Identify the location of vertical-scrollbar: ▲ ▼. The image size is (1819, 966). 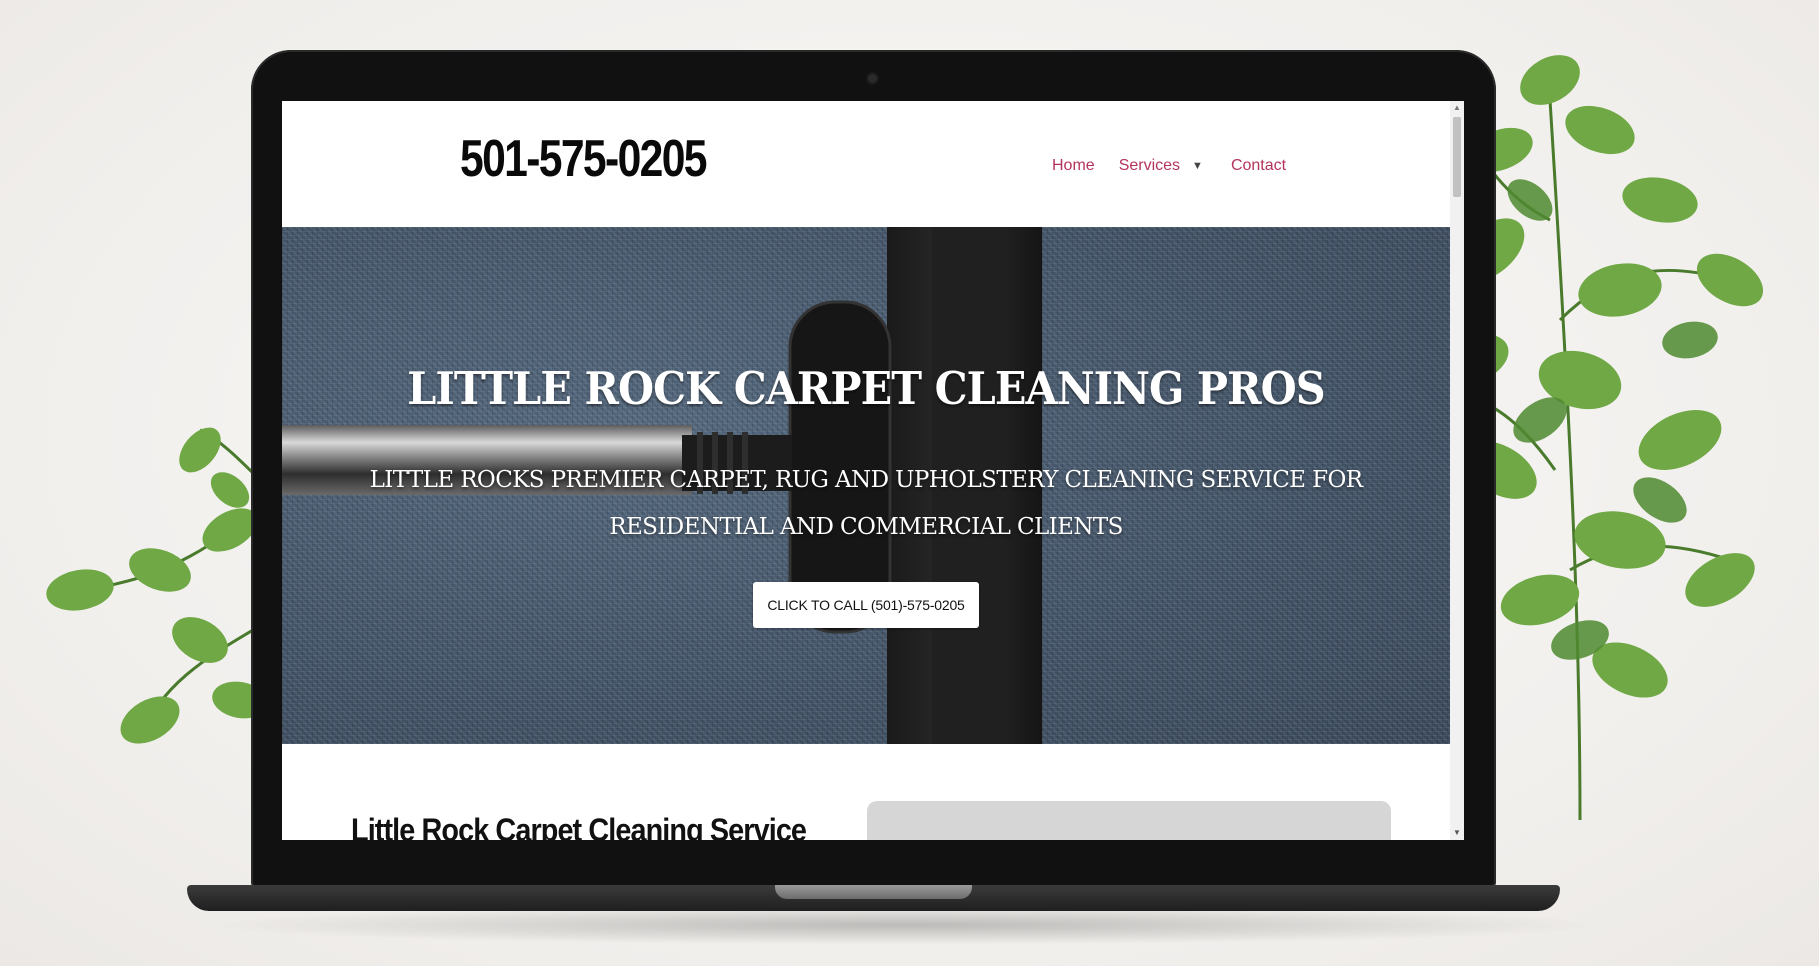
(1457, 470).